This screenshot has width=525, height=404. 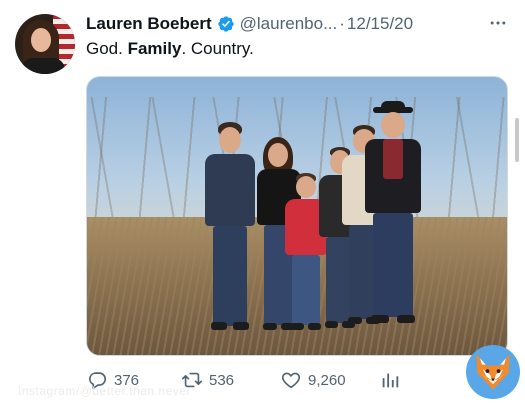 I want to click on tweet-header: Lauren Boebert @laurenbo... · 12/15/20, so click(x=249, y=24).